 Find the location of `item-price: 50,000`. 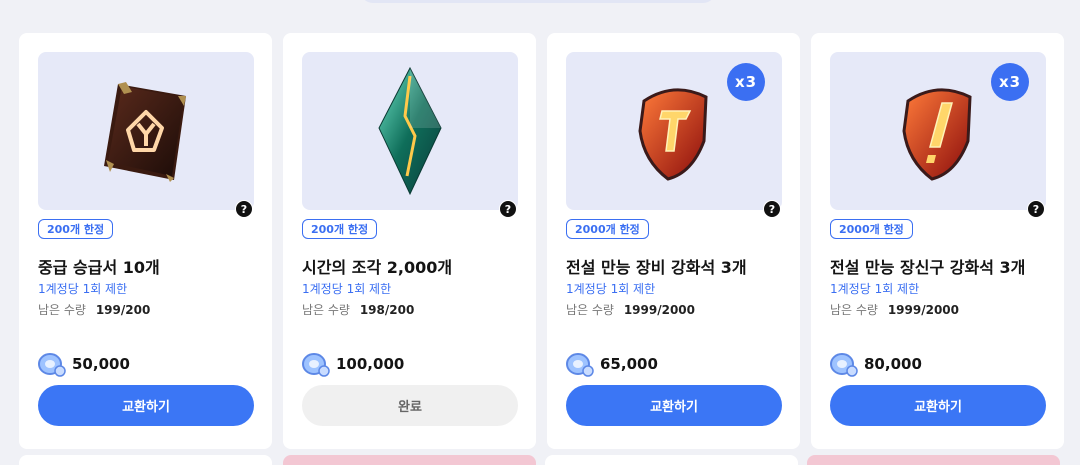

item-price: 50,000 is located at coordinates (84, 364).